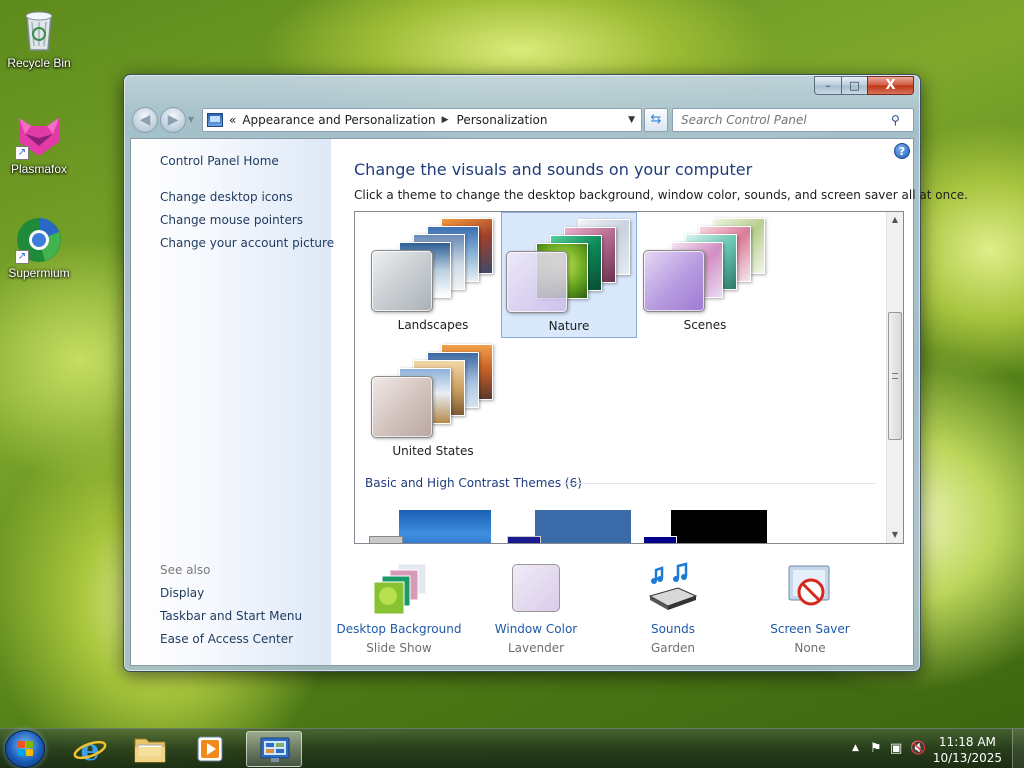 The height and width of the screenshot is (768, 1024). I want to click on taskbar-media-player, so click(210, 749).